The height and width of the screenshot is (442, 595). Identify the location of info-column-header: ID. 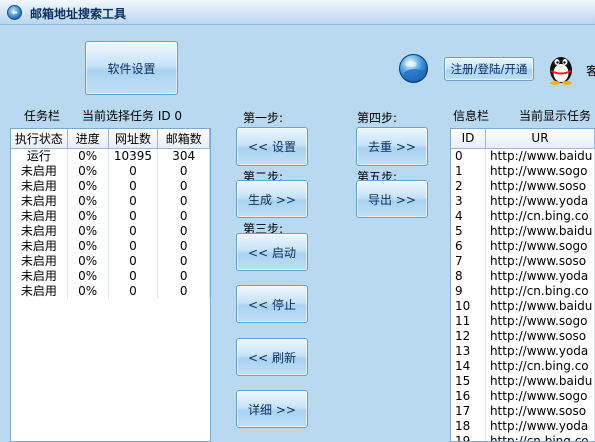
(468, 139).